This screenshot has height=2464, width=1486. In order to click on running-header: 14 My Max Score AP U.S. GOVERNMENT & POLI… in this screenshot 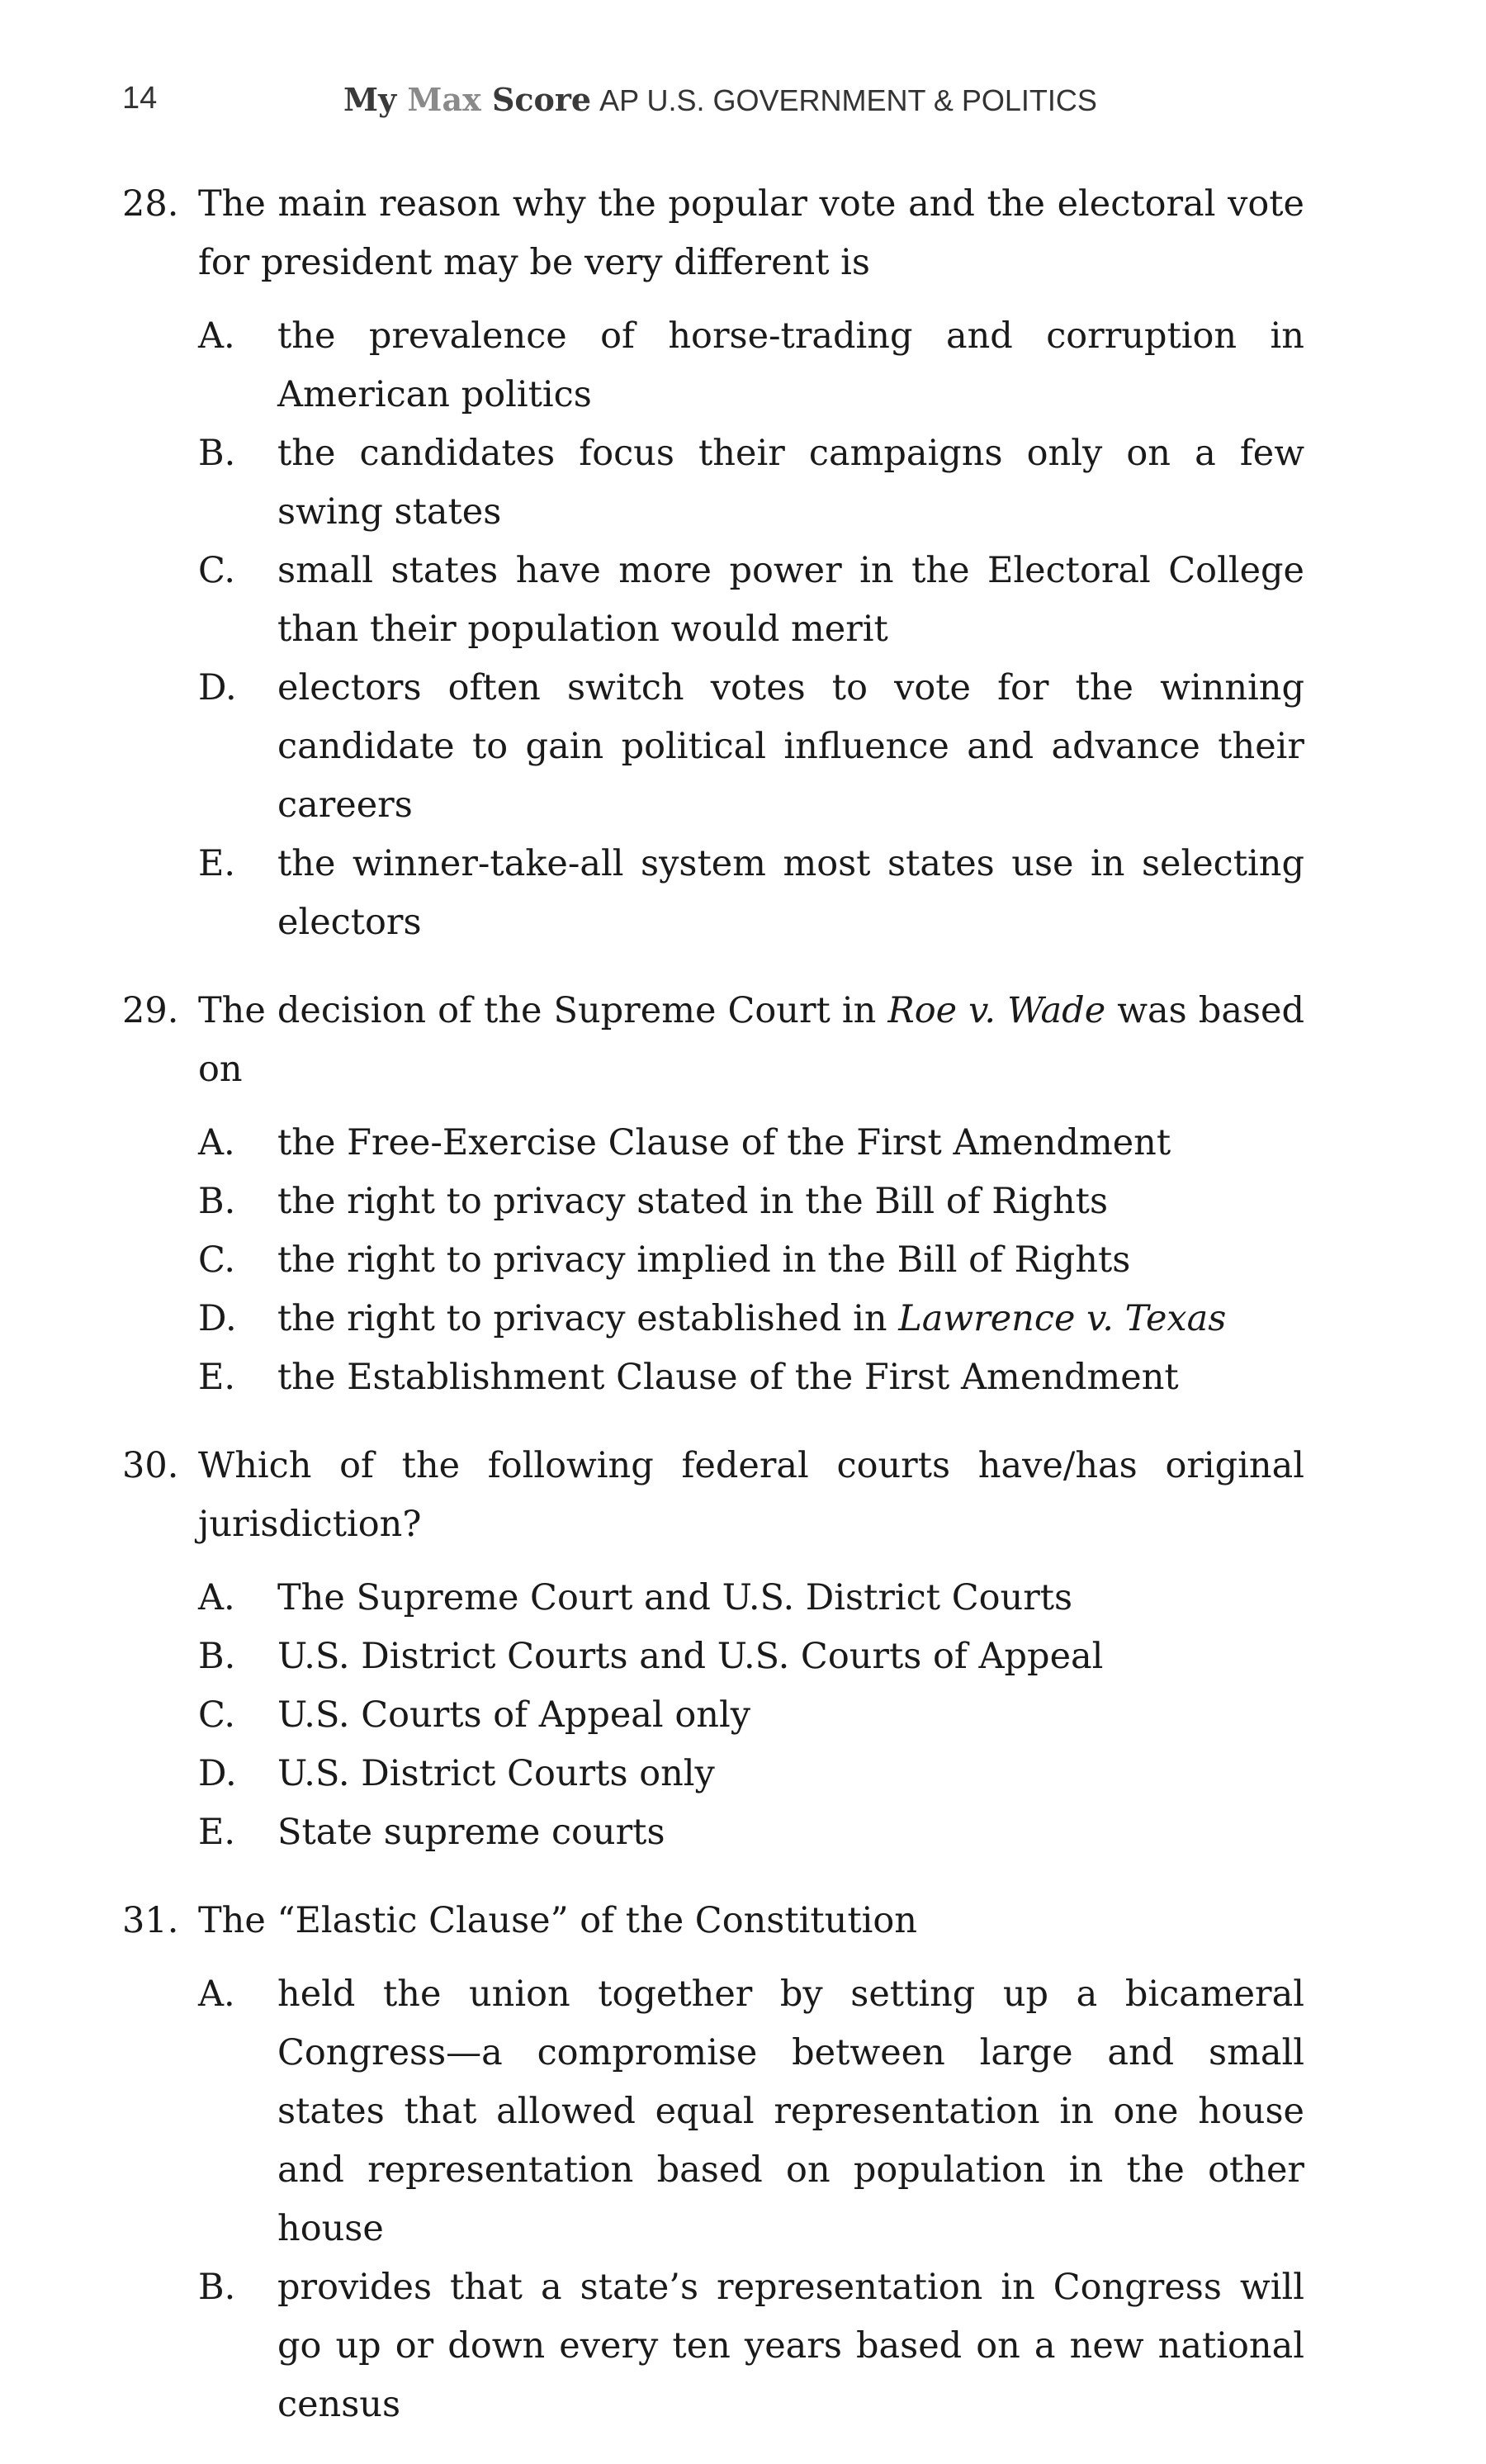, I will do `click(708, 105)`.